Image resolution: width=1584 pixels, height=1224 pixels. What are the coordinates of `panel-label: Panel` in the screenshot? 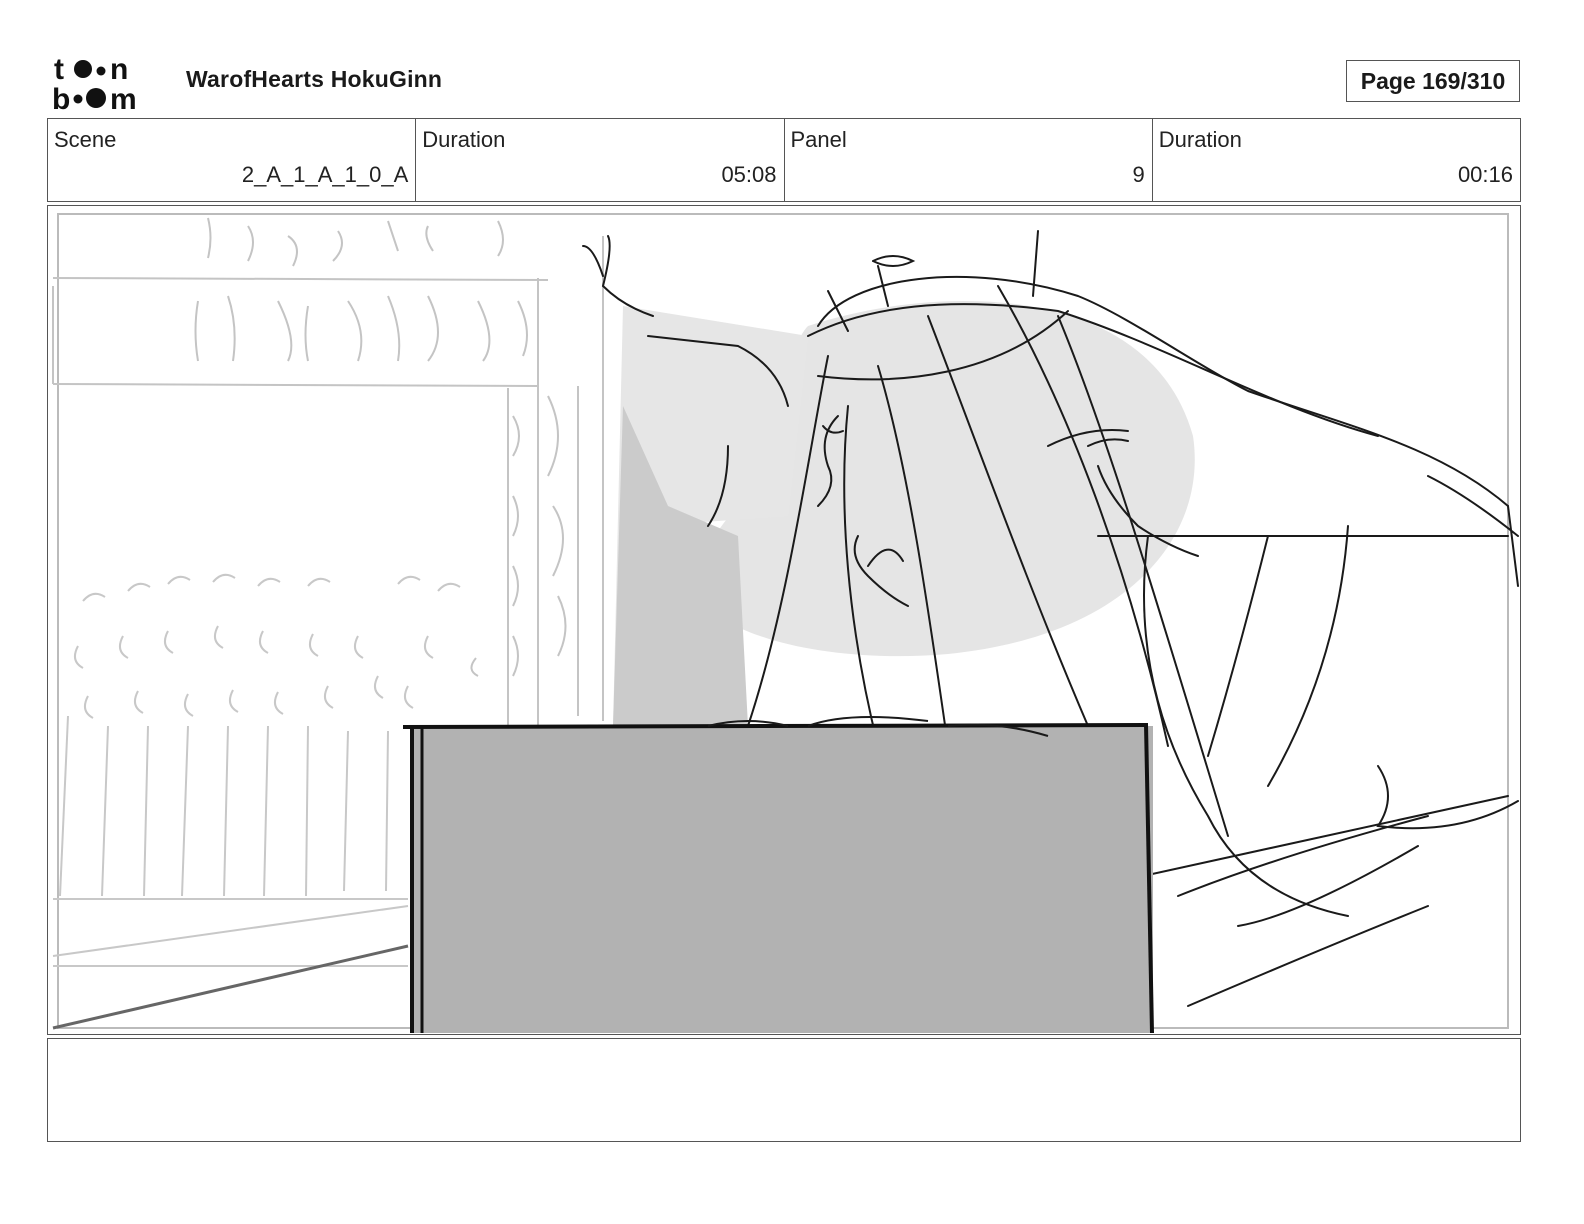 It's located at (818, 139).